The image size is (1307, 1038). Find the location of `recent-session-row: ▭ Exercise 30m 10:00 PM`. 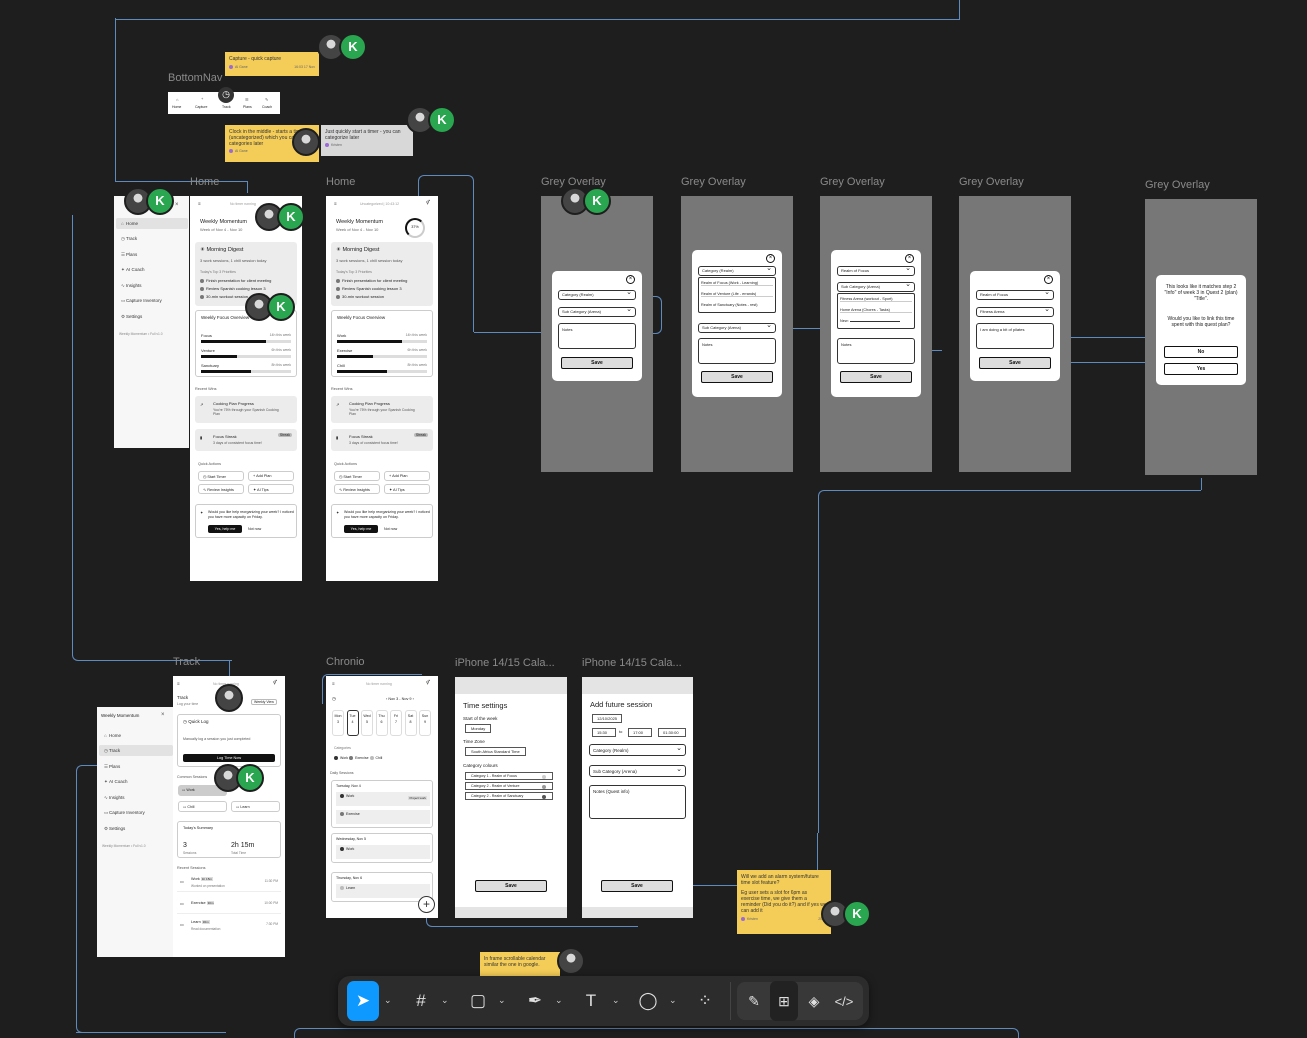

recent-session-row: ▭ Exercise 30m 10:00 PM is located at coordinates (229, 905).